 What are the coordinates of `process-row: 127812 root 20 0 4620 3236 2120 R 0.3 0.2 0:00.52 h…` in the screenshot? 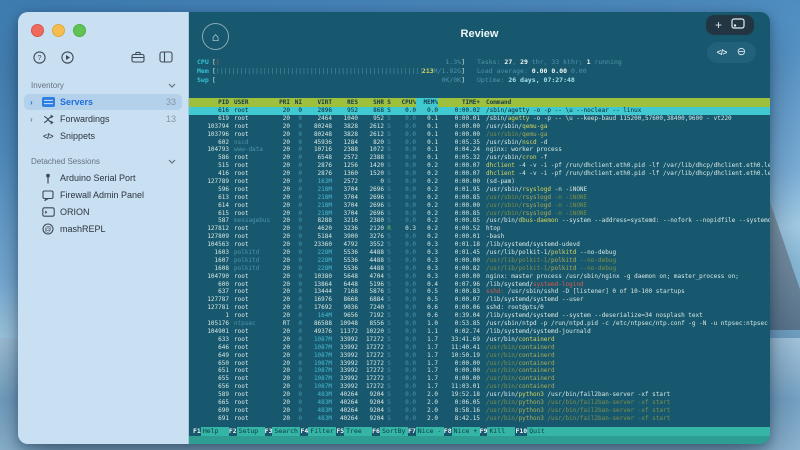 It's located at (479, 229).